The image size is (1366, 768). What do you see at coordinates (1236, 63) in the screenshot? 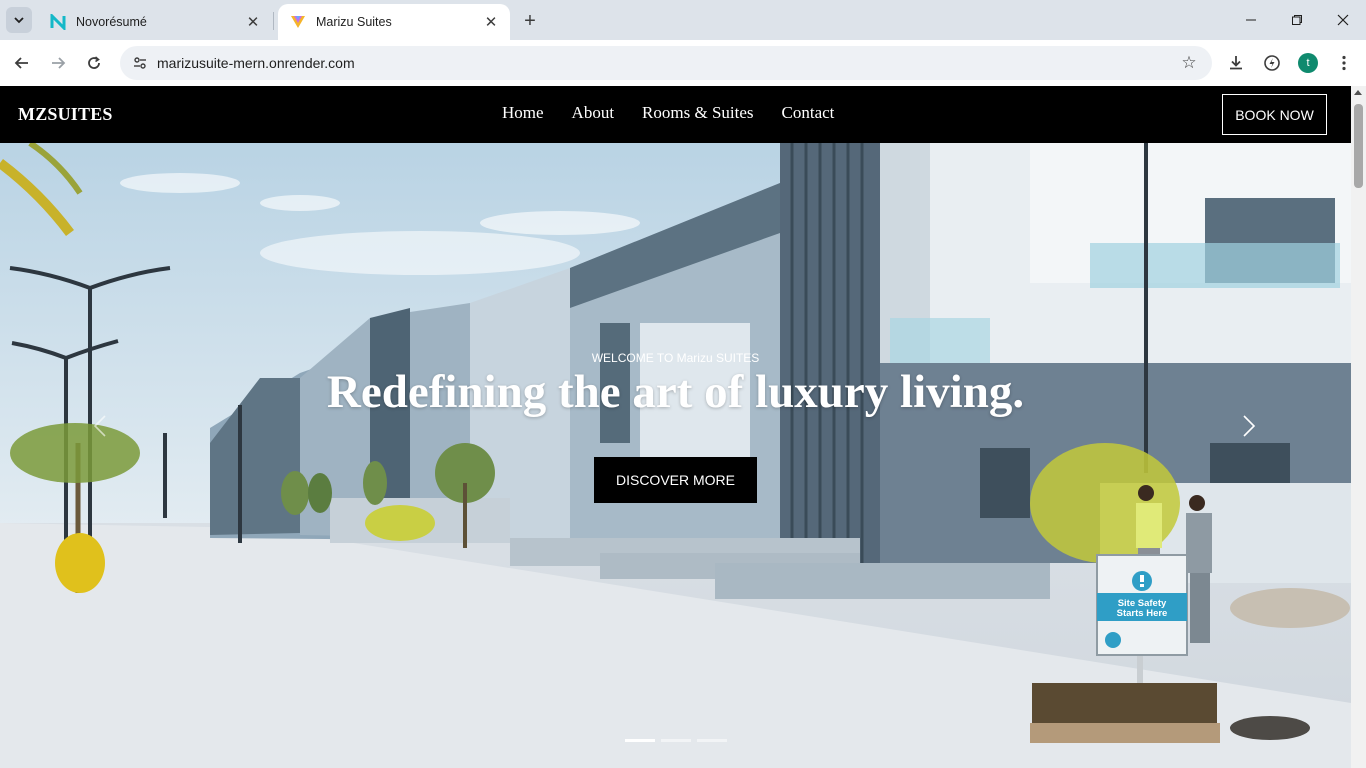
I see `download-icon` at bounding box center [1236, 63].